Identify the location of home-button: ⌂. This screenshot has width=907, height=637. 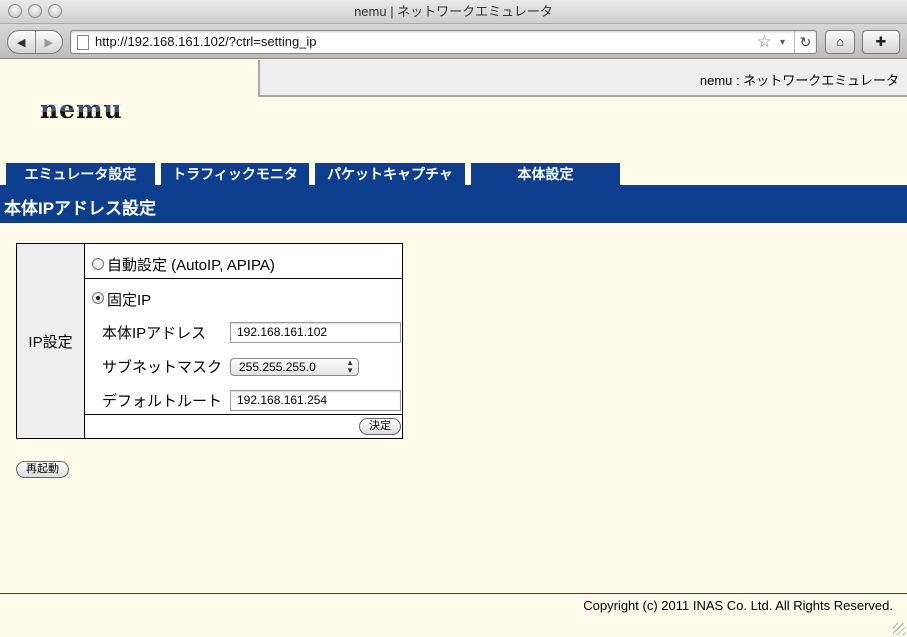
(840, 42).